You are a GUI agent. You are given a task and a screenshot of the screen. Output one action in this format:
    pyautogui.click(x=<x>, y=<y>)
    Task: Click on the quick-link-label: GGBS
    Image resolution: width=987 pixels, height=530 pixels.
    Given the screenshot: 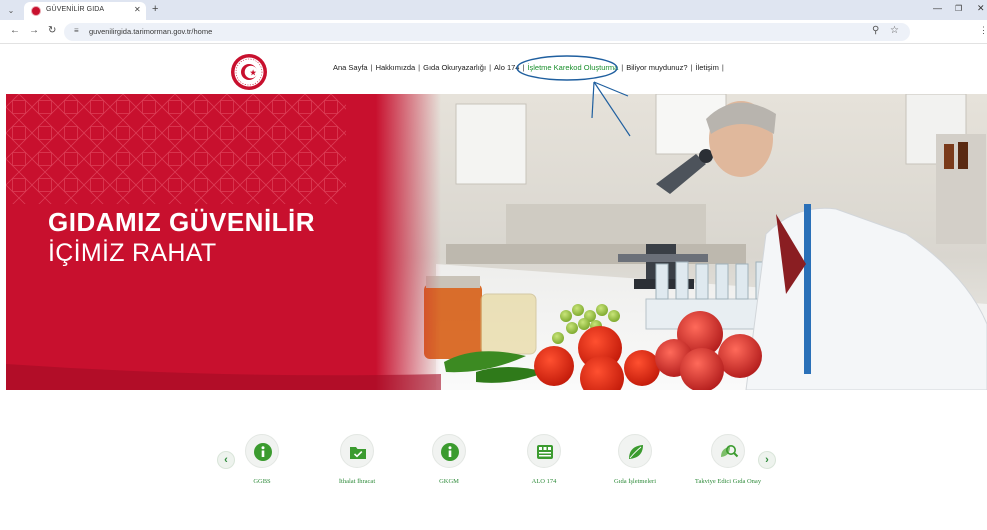 What is the action you would take?
    pyautogui.click(x=262, y=481)
    